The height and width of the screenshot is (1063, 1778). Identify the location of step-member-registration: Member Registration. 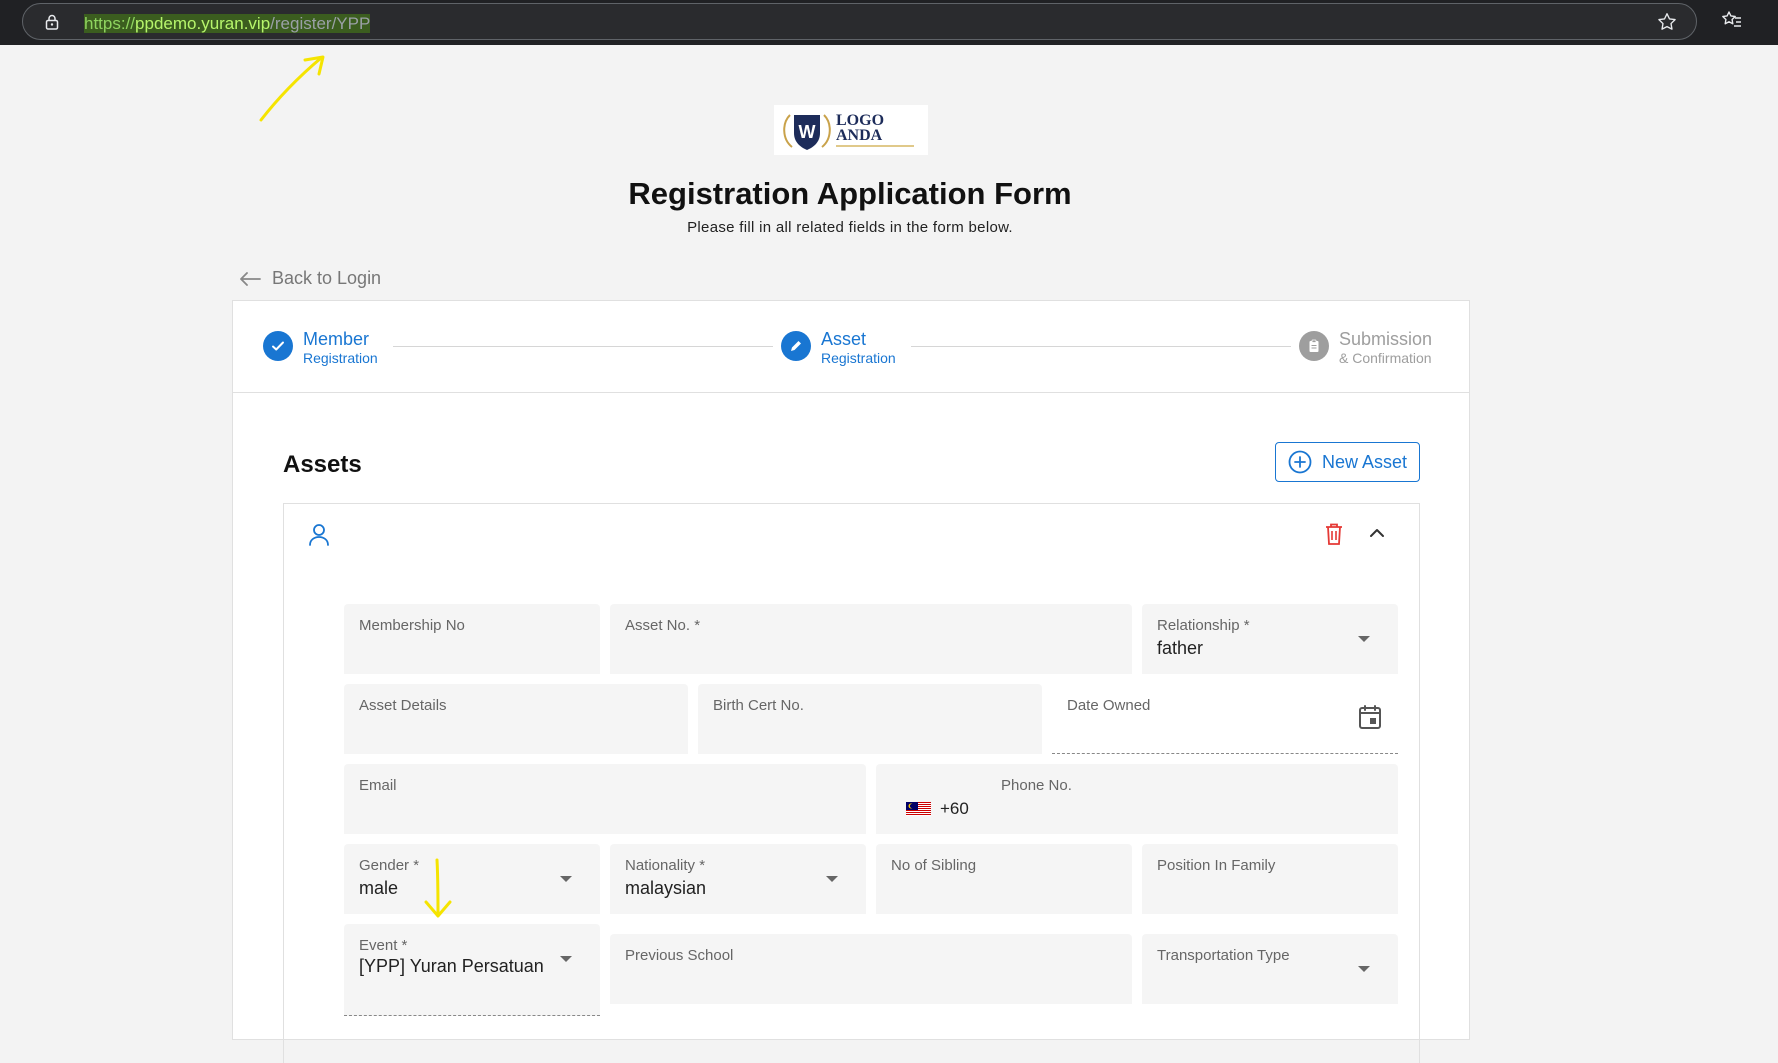
(320, 348).